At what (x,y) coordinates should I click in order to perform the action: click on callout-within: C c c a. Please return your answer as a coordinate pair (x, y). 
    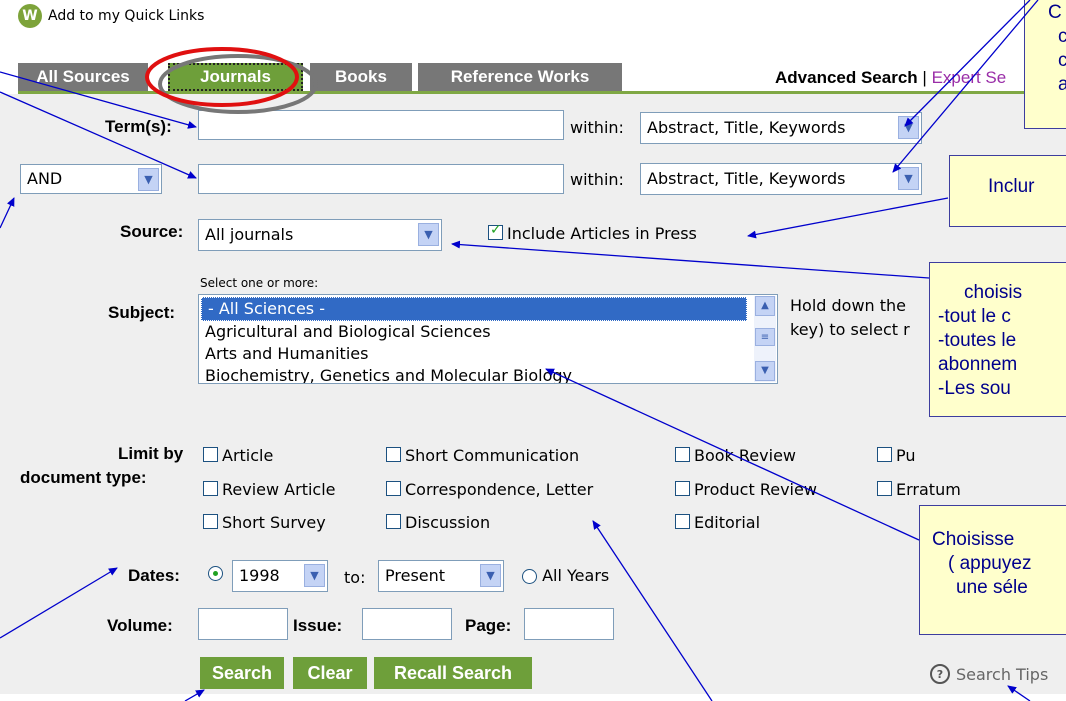
    Looking at the image, I should click on (1045, 64).